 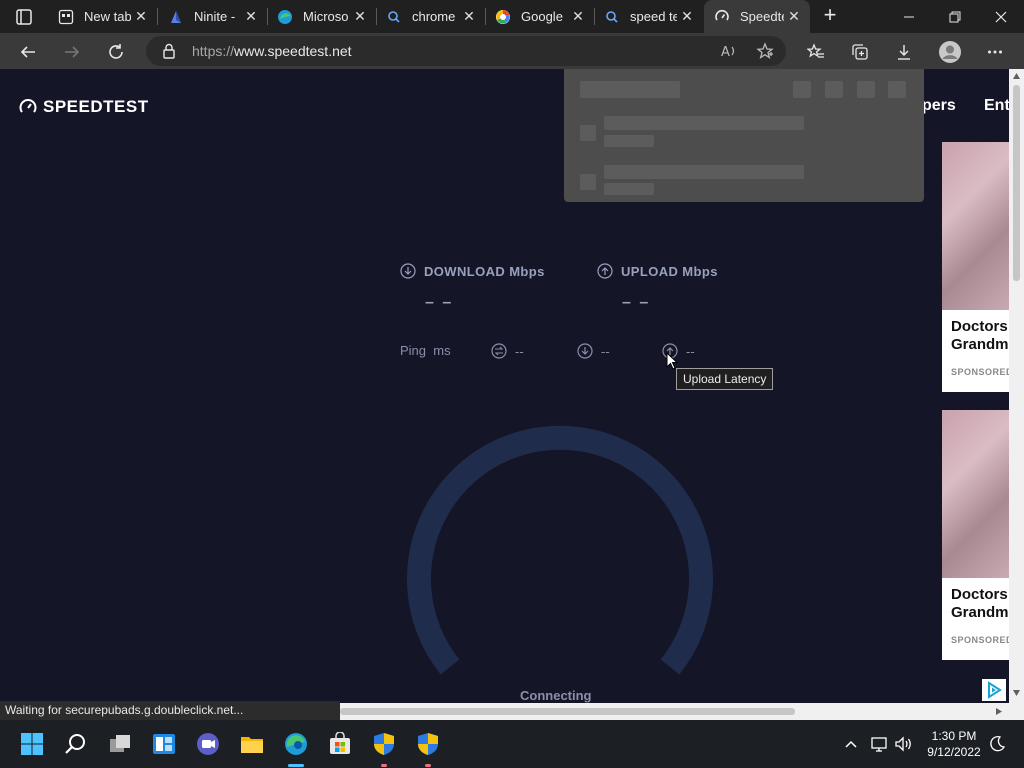 What do you see at coordinates (909, 16) in the screenshot?
I see `minimize-button` at bounding box center [909, 16].